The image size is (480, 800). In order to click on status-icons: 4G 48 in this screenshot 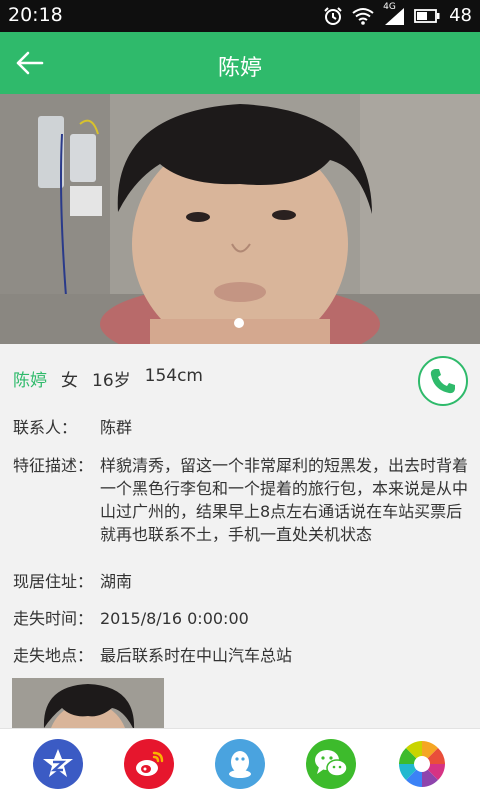, I will do `click(397, 14)`.